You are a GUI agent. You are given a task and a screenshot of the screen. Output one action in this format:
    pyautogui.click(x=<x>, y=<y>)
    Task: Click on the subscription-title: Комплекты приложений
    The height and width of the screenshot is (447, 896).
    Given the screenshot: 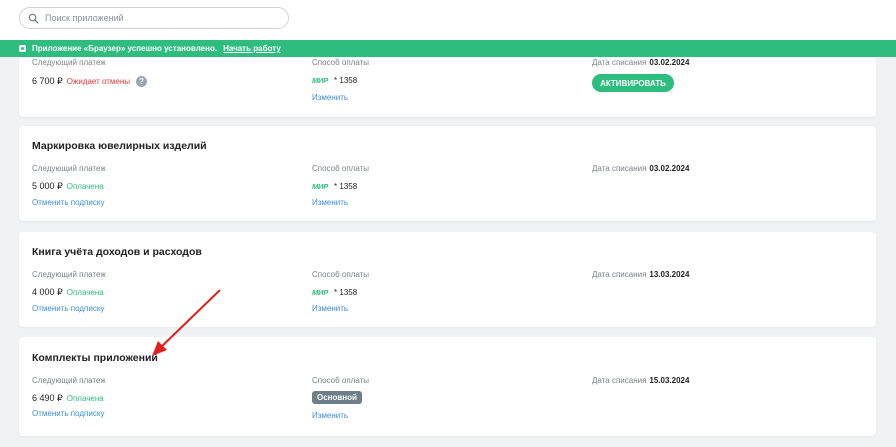 What is the action you would take?
    pyautogui.click(x=95, y=358)
    